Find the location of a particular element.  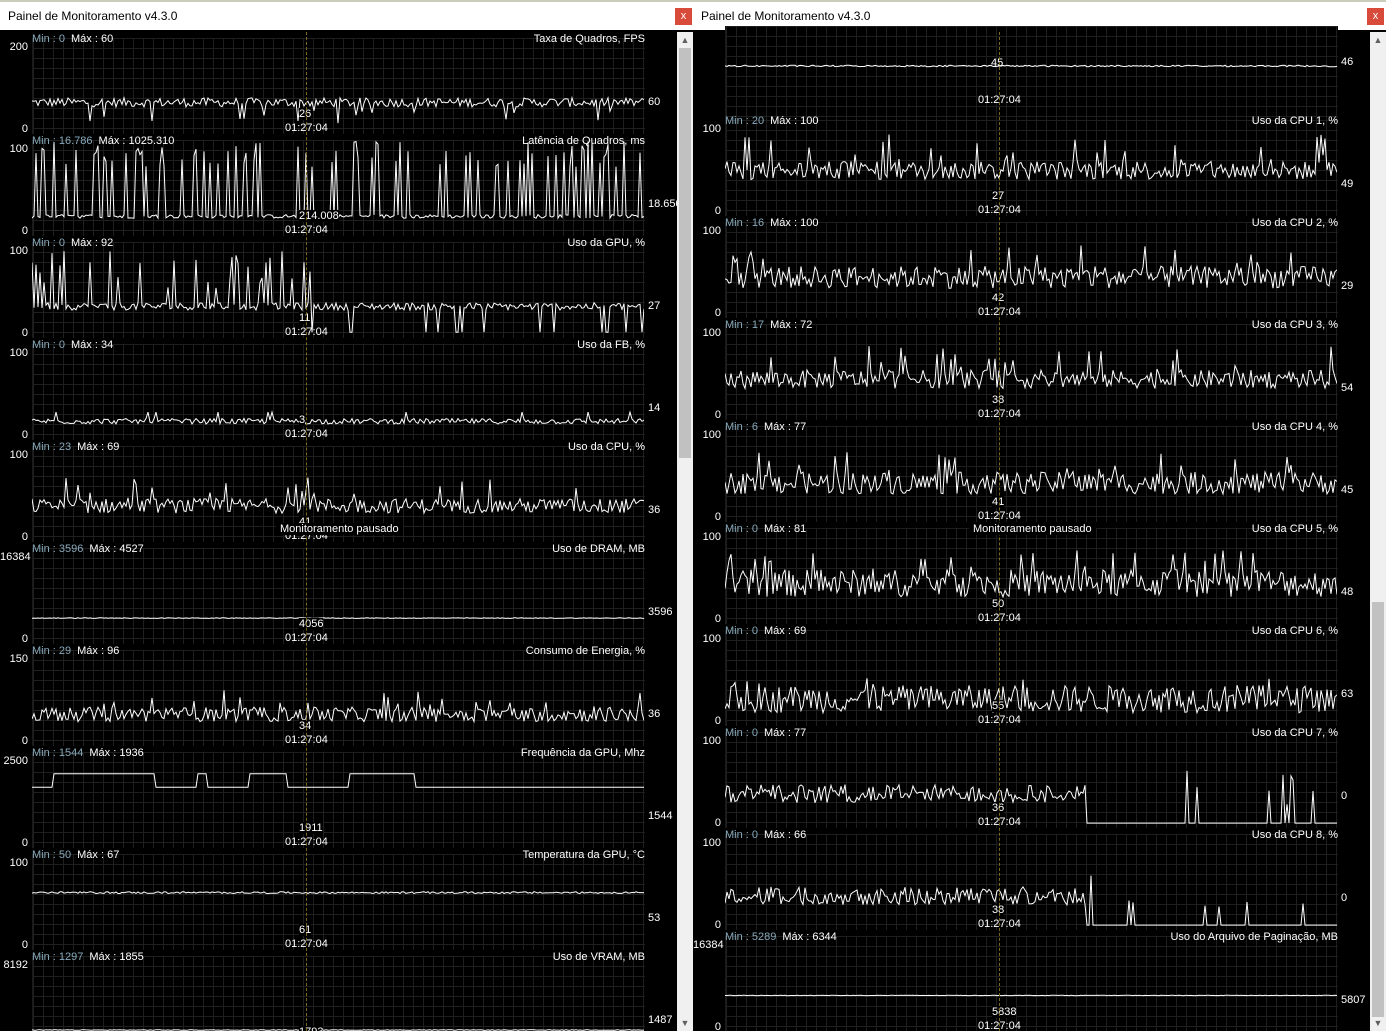

fb-usage-min-max: Min : 0 Máx : 34 is located at coordinates (72, 345).